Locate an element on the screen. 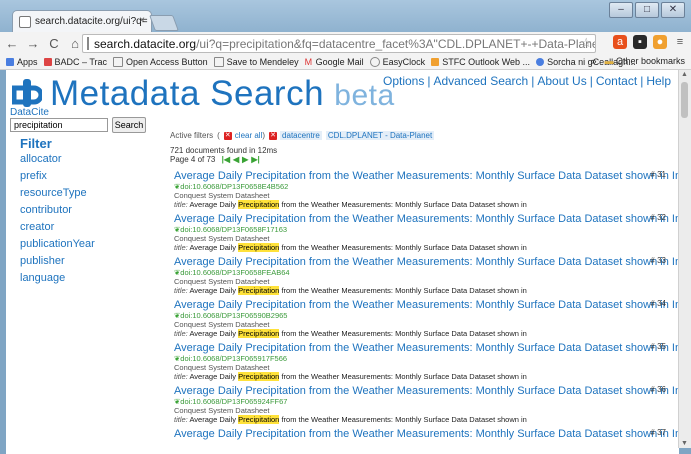  bookmark-item: EasyClock is located at coordinates (397, 61).